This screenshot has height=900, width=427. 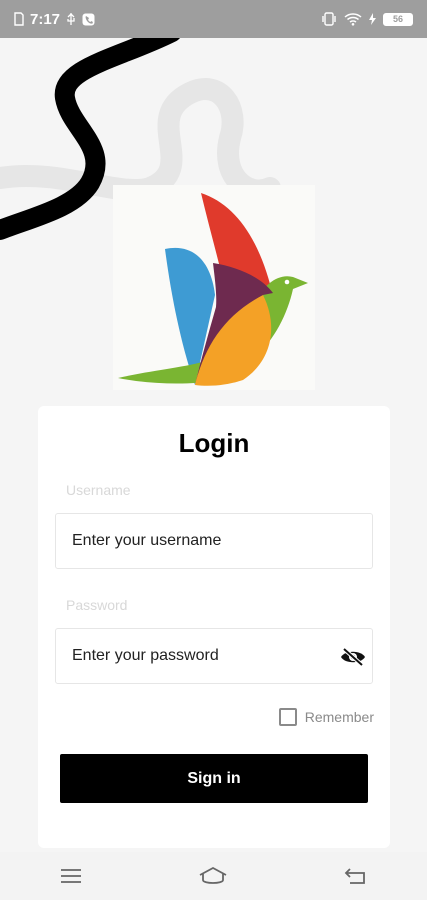 What do you see at coordinates (45, 19) in the screenshot?
I see `status-time: 7:17` at bounding box center [45, 19].